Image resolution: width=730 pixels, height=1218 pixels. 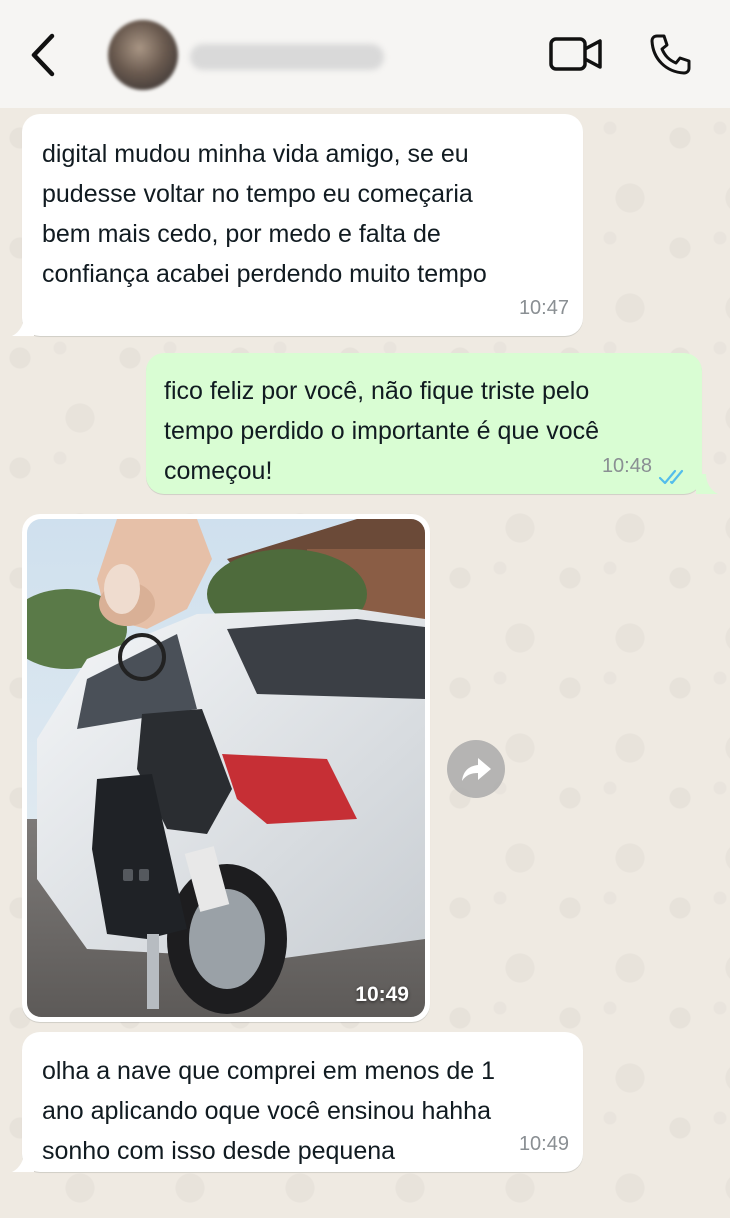 What do you see at coordinates (287, 57) in the screenshot?
I see `contact-name` at bounding box center [287, 57].